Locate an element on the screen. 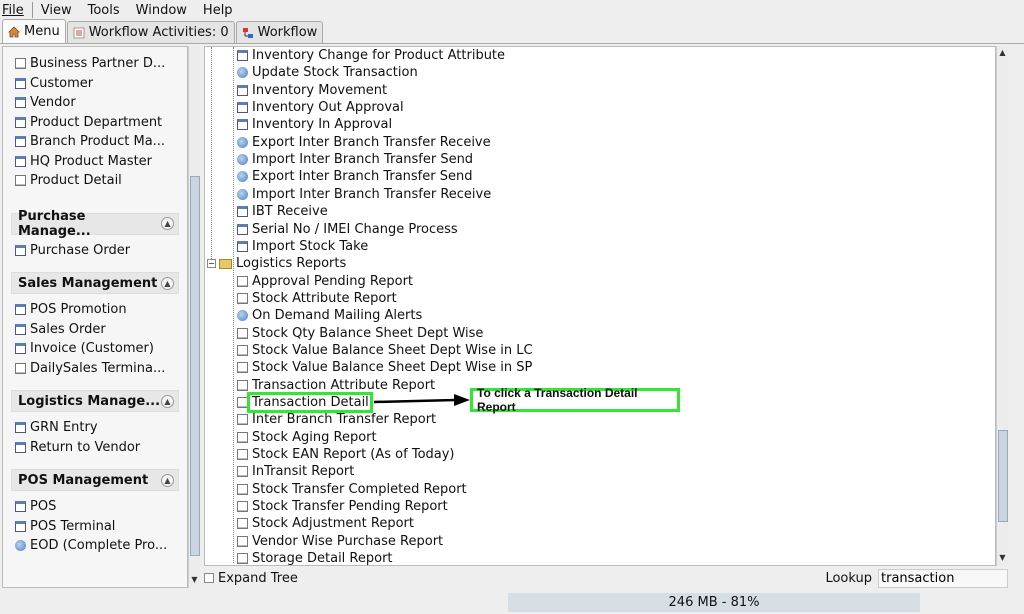  tree-item: Stock Adjustment Report is located at coordinates (325, 523).